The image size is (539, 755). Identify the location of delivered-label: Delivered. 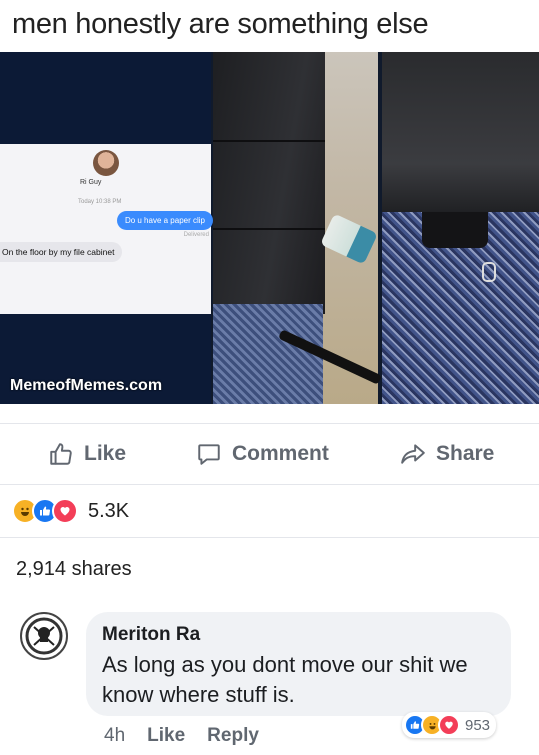
(196, 235).